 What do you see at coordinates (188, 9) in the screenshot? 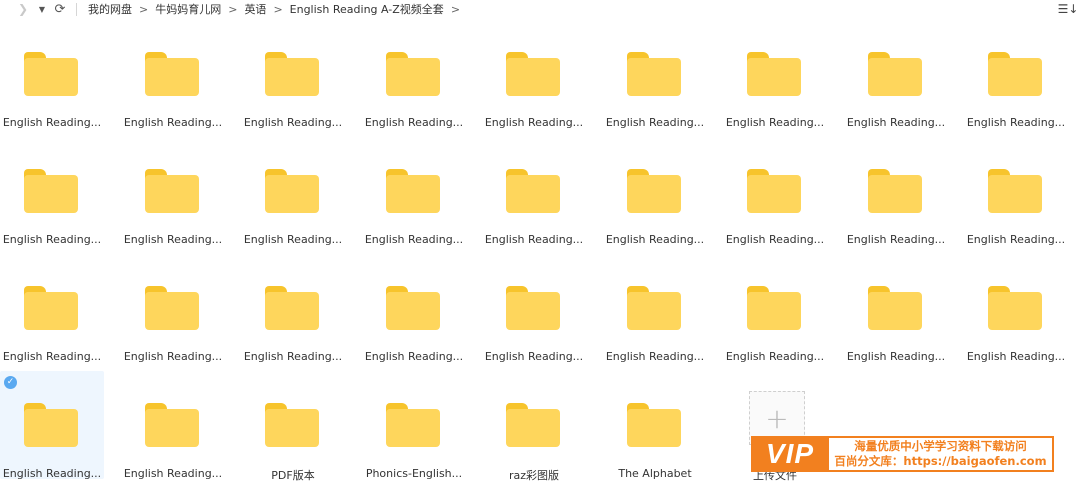
I see `breadcrumb-item: 牛妈妈育儿网` at bounding box center [188, 9].